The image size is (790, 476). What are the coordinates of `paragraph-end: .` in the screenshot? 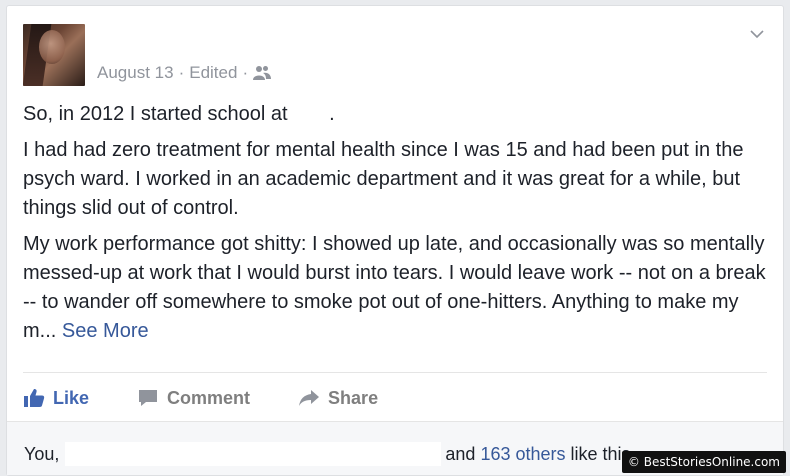 It's located at (332, 114).